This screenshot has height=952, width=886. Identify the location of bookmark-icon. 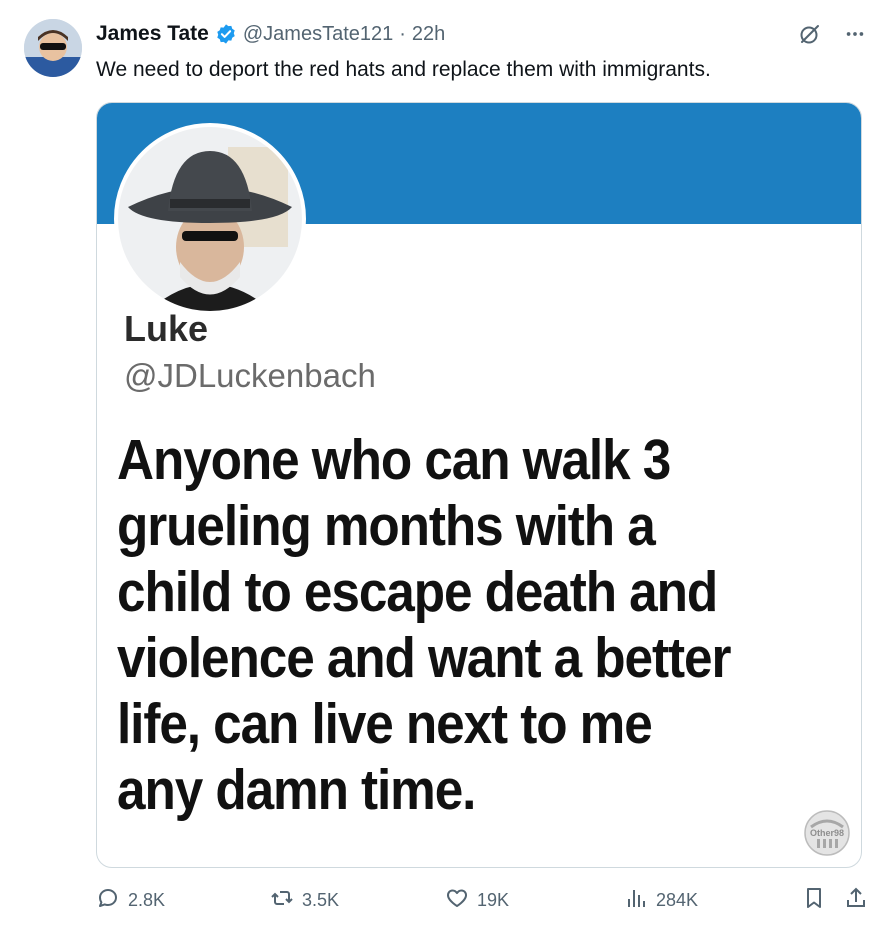
(814, 900).